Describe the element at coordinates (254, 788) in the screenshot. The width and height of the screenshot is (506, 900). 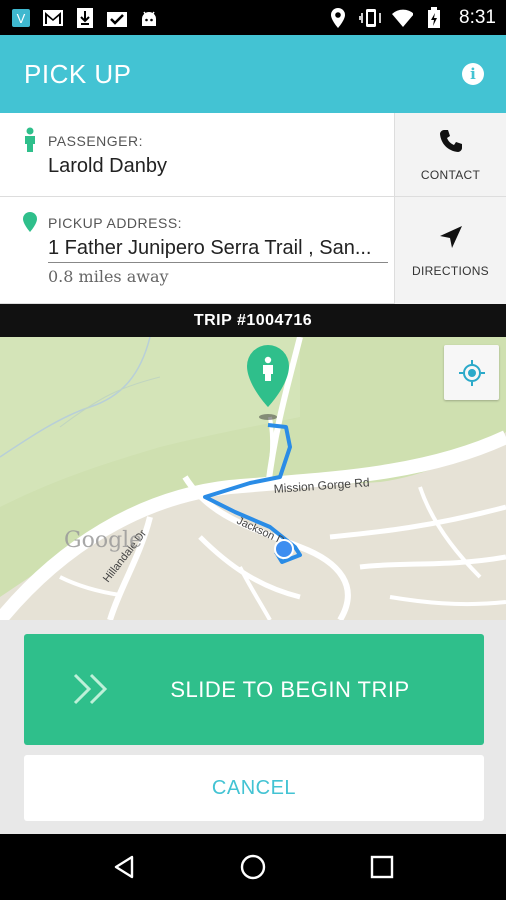
I see `cancel-button: CANCEL` at that location.